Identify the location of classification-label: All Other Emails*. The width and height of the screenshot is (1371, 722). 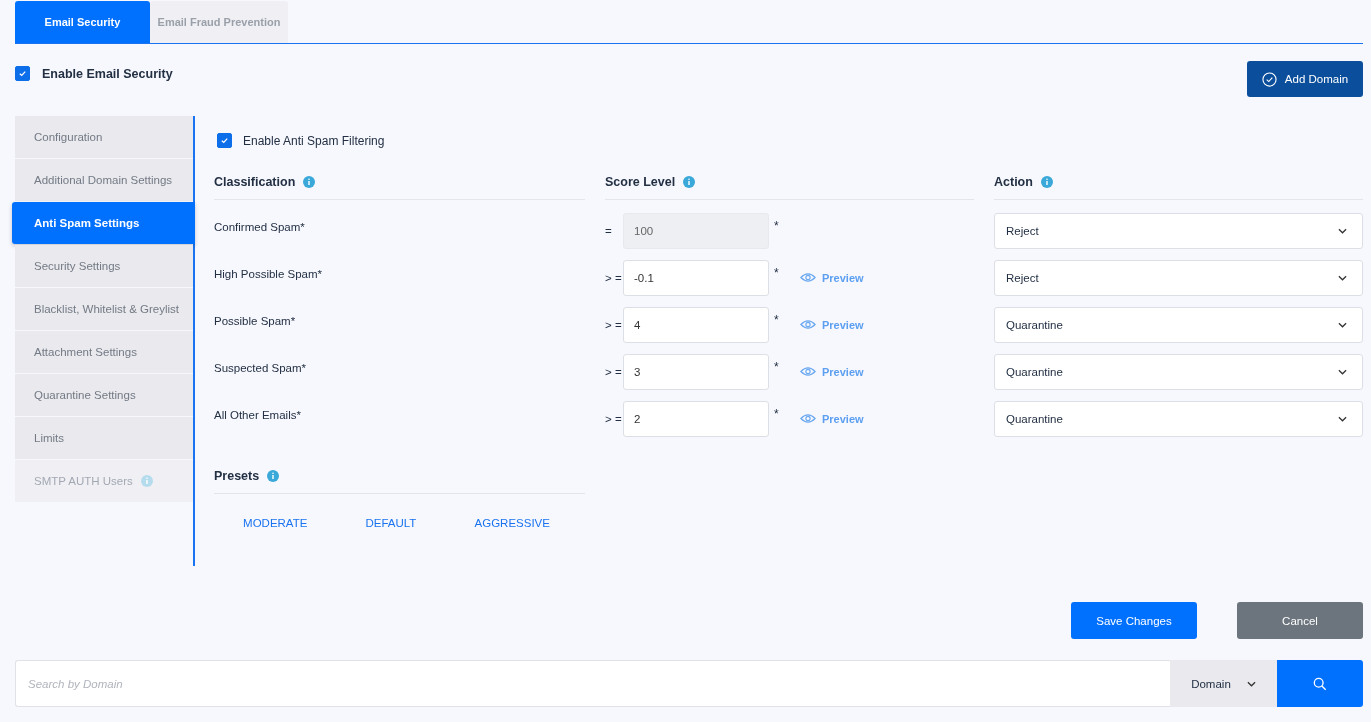
(257, 415).